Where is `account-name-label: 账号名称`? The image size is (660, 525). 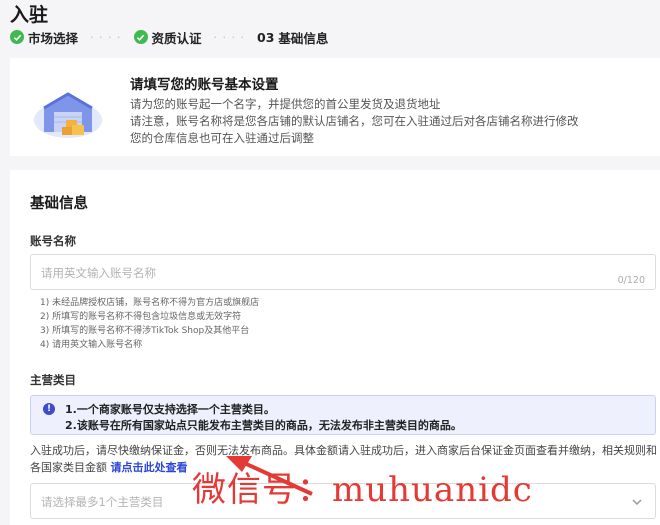 account-name-label: 账号名称 is located at coordinates (53, 241).